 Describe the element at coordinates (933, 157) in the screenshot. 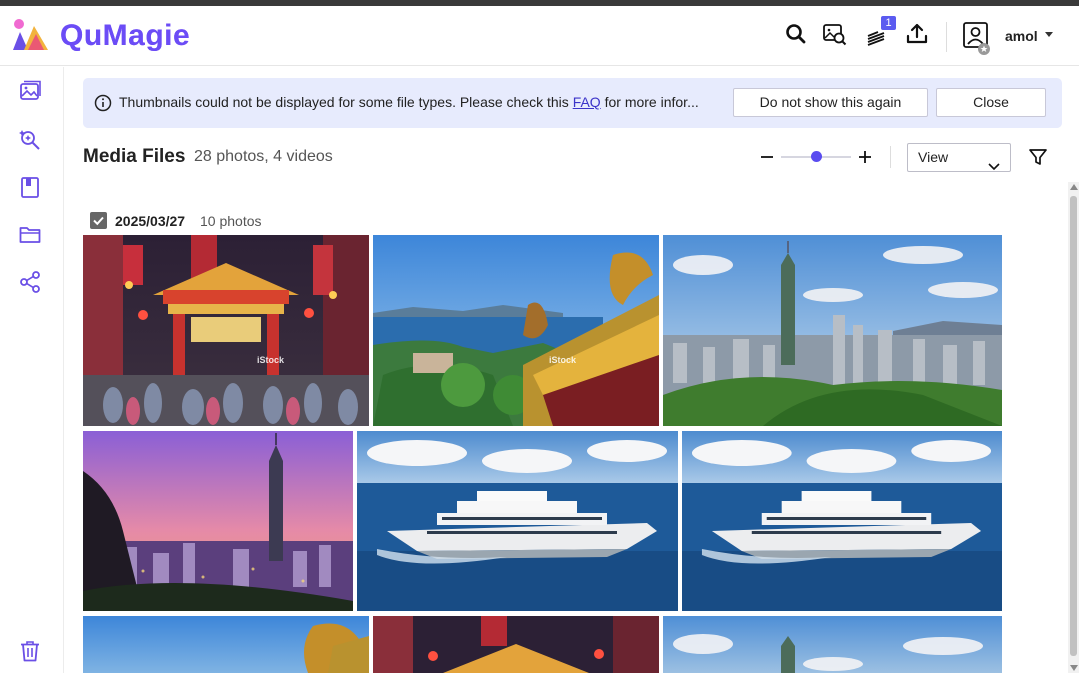

I see `view-dropdown-label: View` at that location.